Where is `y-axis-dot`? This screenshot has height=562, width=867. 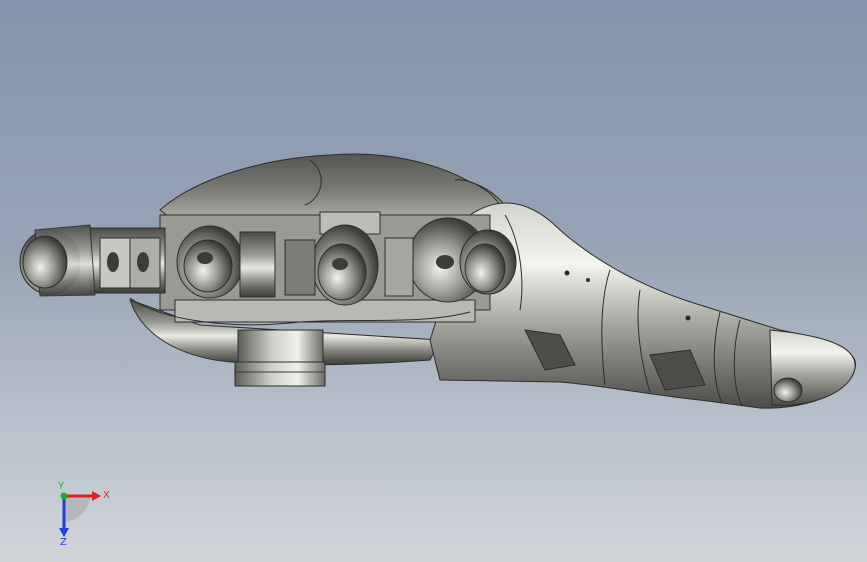
y-axis-dot is located at coordinates (64, 496).